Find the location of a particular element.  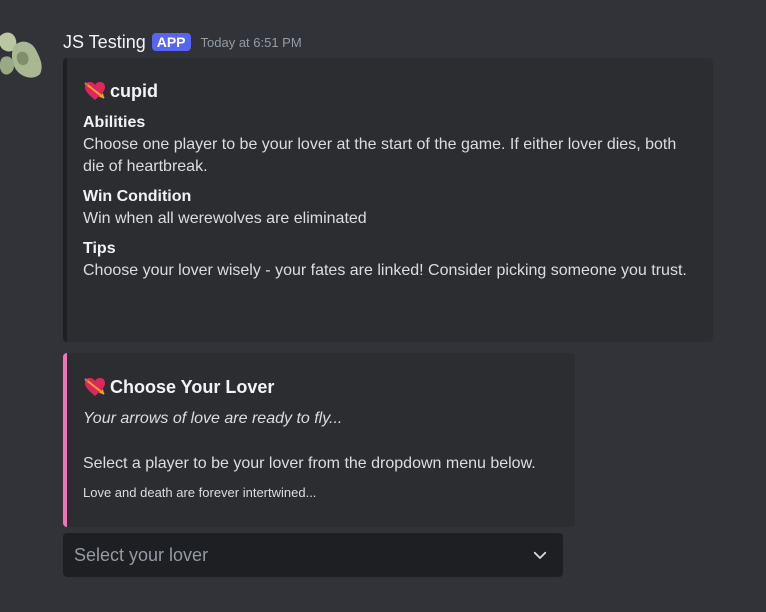

embed-title-text: cupid is located at coordinates (134, 90).